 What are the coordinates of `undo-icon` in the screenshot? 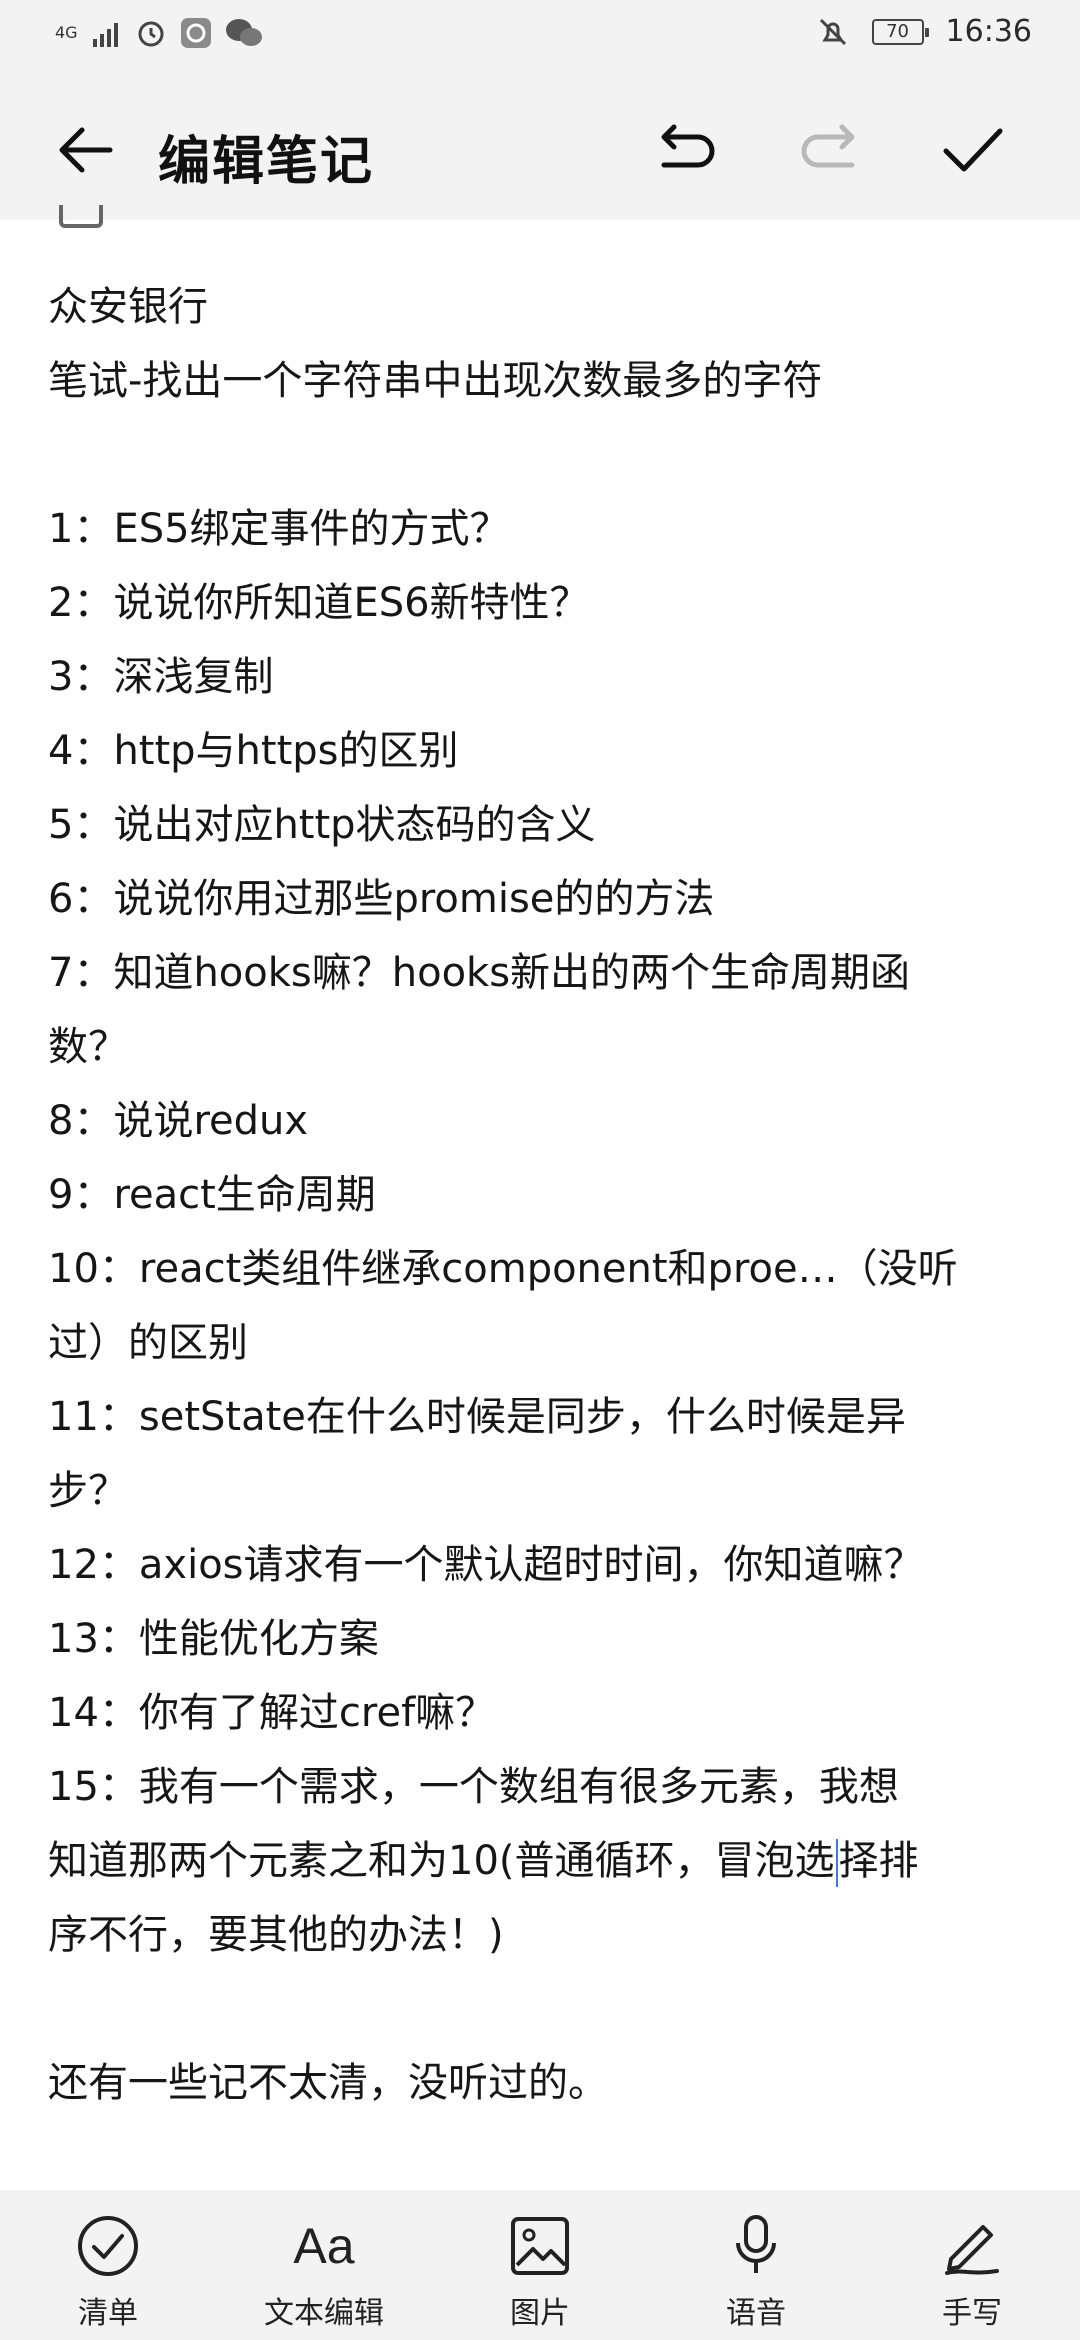 It's located at (688, 146).